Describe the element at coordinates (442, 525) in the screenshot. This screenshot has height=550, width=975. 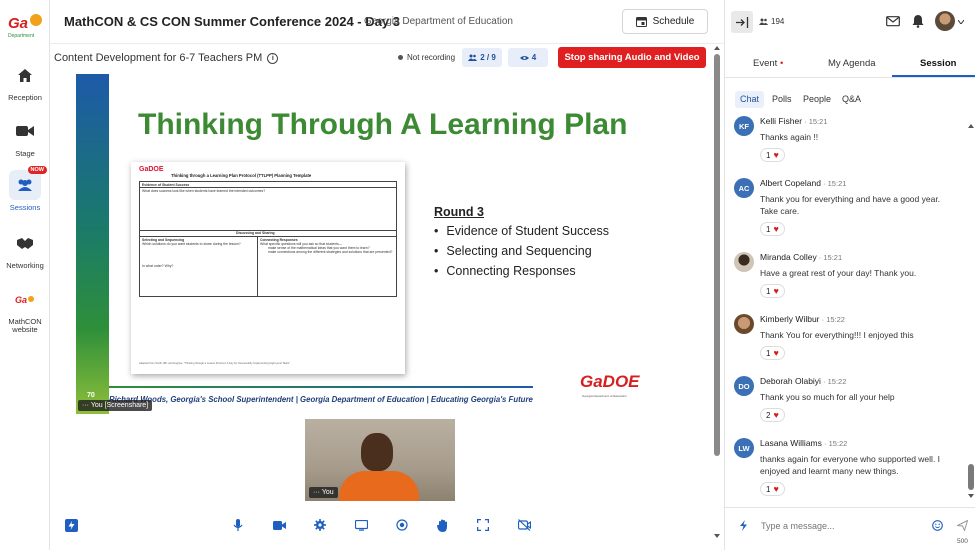
I see `raise-hand-icon` at that location.